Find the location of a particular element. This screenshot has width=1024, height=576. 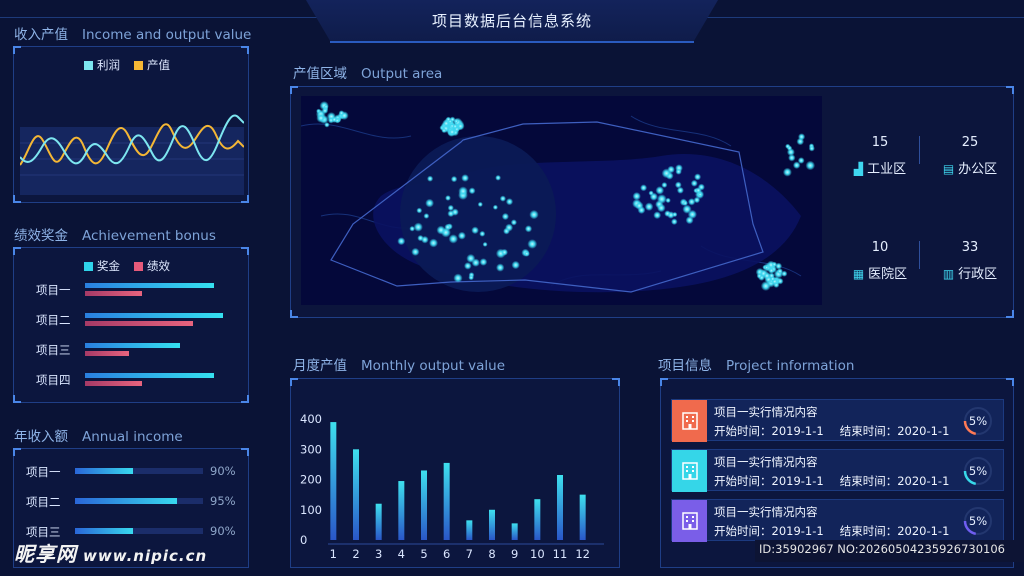

achievement-legend: 奖金 绩效 is located at coordinates (127, 266).